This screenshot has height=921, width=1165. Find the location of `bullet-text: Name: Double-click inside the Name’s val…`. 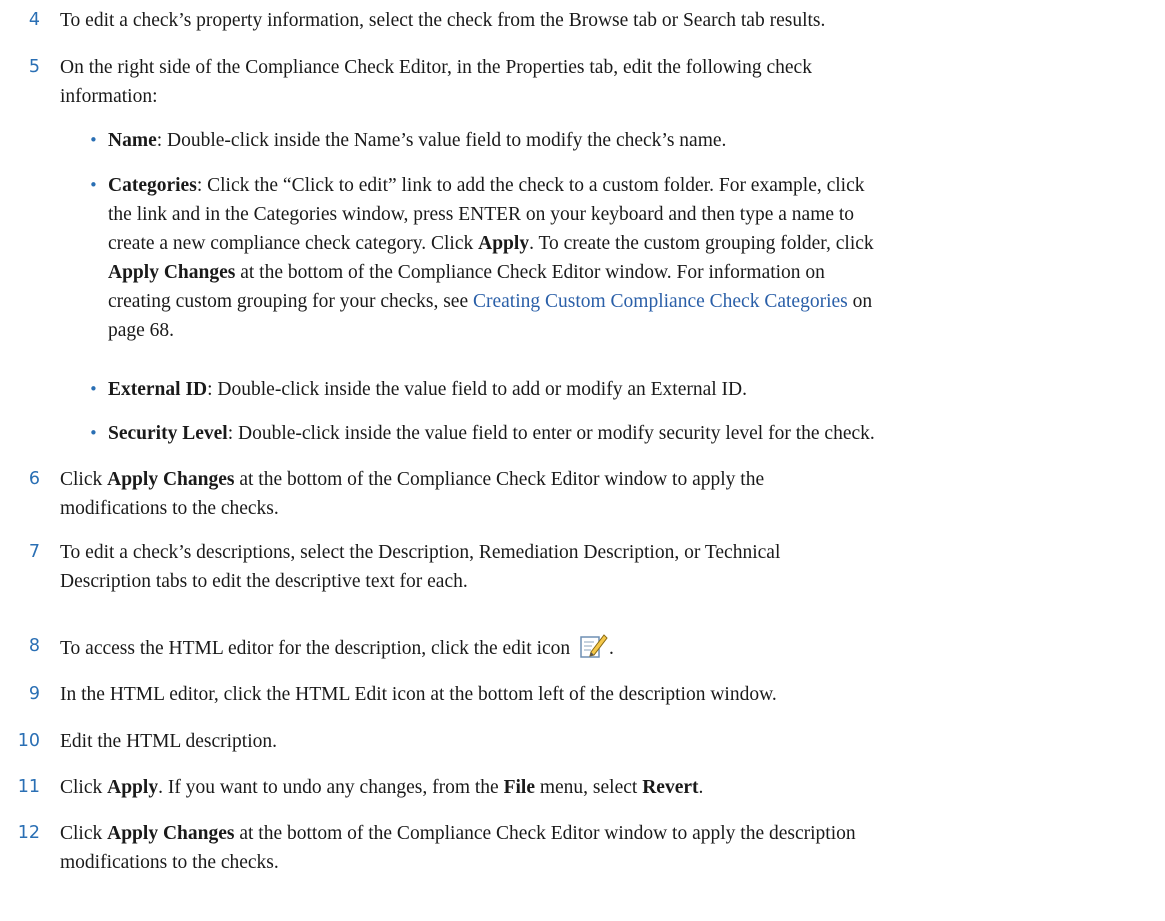

bullet-text: Name: Double-click inside the Name’s val… is located at coordinates (417, 140).